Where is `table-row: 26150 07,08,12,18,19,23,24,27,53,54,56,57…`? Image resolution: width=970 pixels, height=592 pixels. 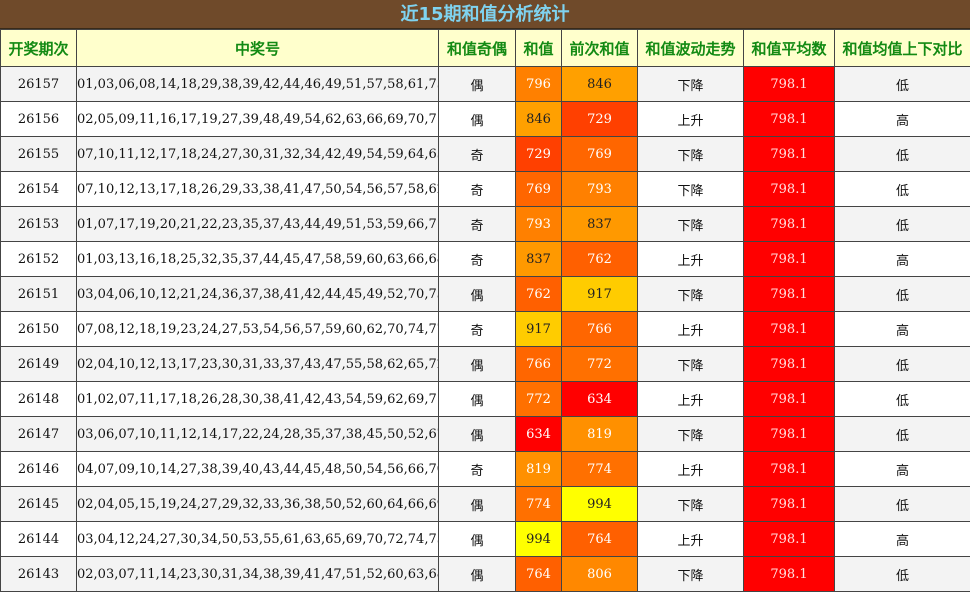 table-row: 26150 07,08,12,18,19,23,24,27,53,54,56,57… is located at coordinates (485, 329).